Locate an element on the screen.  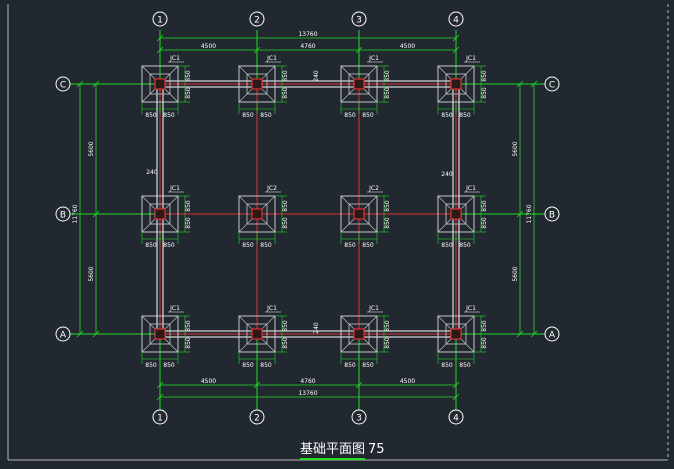
beam-width-left: 240 is located at coordinates (152, 172).